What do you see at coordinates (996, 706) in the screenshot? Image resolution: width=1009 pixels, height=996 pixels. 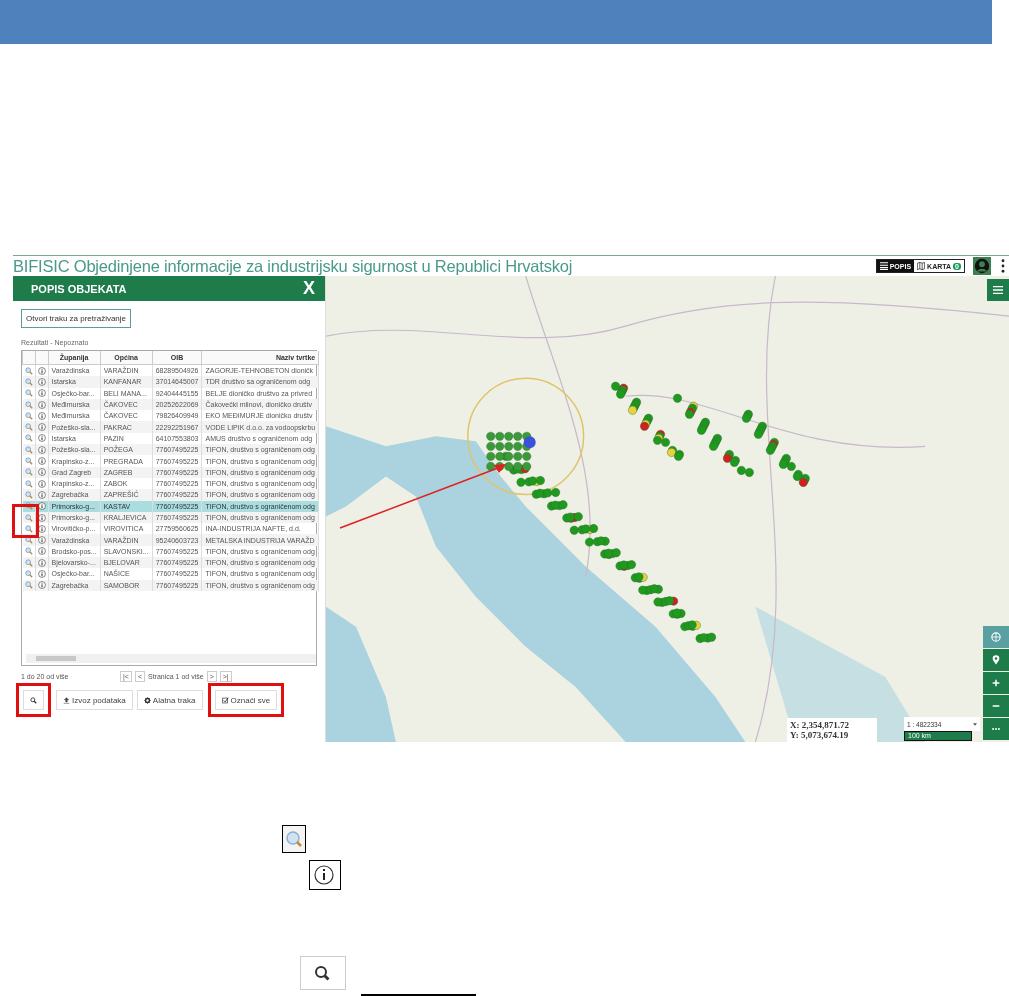 I see `zoom-out-button` at bounding box center [996, 706].